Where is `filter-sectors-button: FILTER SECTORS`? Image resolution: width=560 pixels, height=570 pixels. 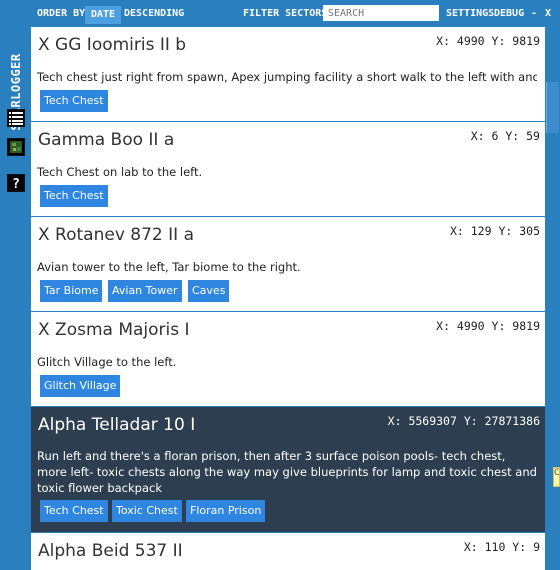
filter-sectors-button: FILTER SECTORS is located at coordinates (285, 13).